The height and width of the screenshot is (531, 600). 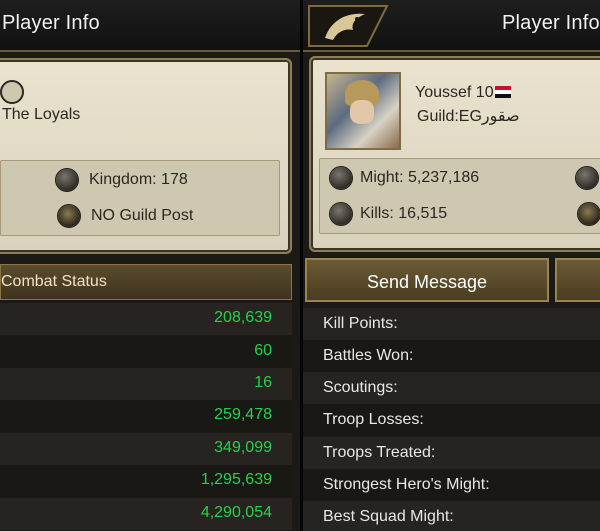 What do you see at coordinates (263, 350) in the screenshot?
I see `stat-value: 60` at bounding box center [263, 350].